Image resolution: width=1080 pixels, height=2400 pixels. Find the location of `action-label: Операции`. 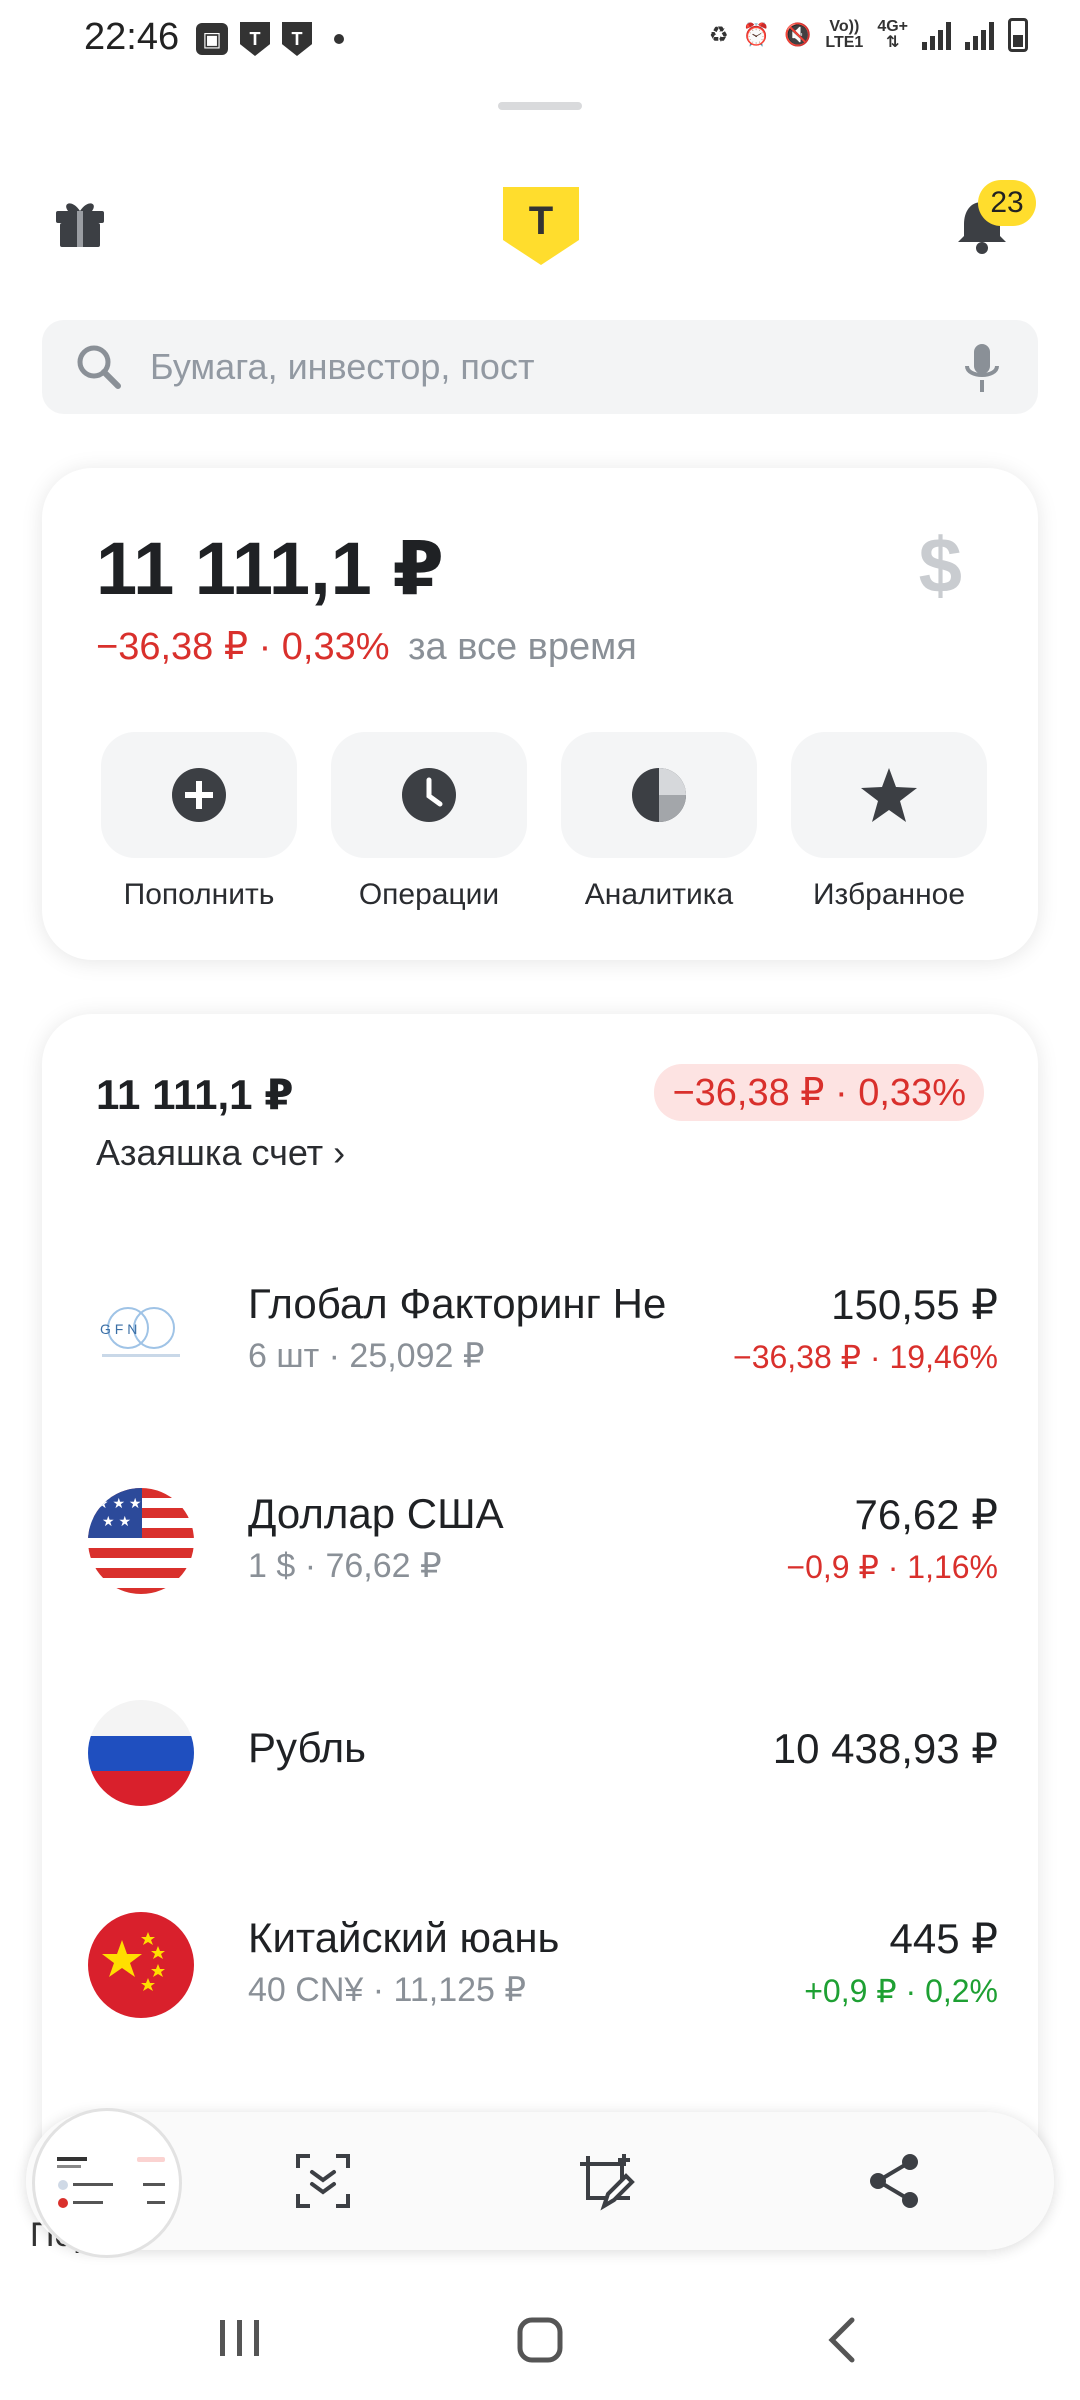

action-label: Операции is located at coordinates (429, 894).